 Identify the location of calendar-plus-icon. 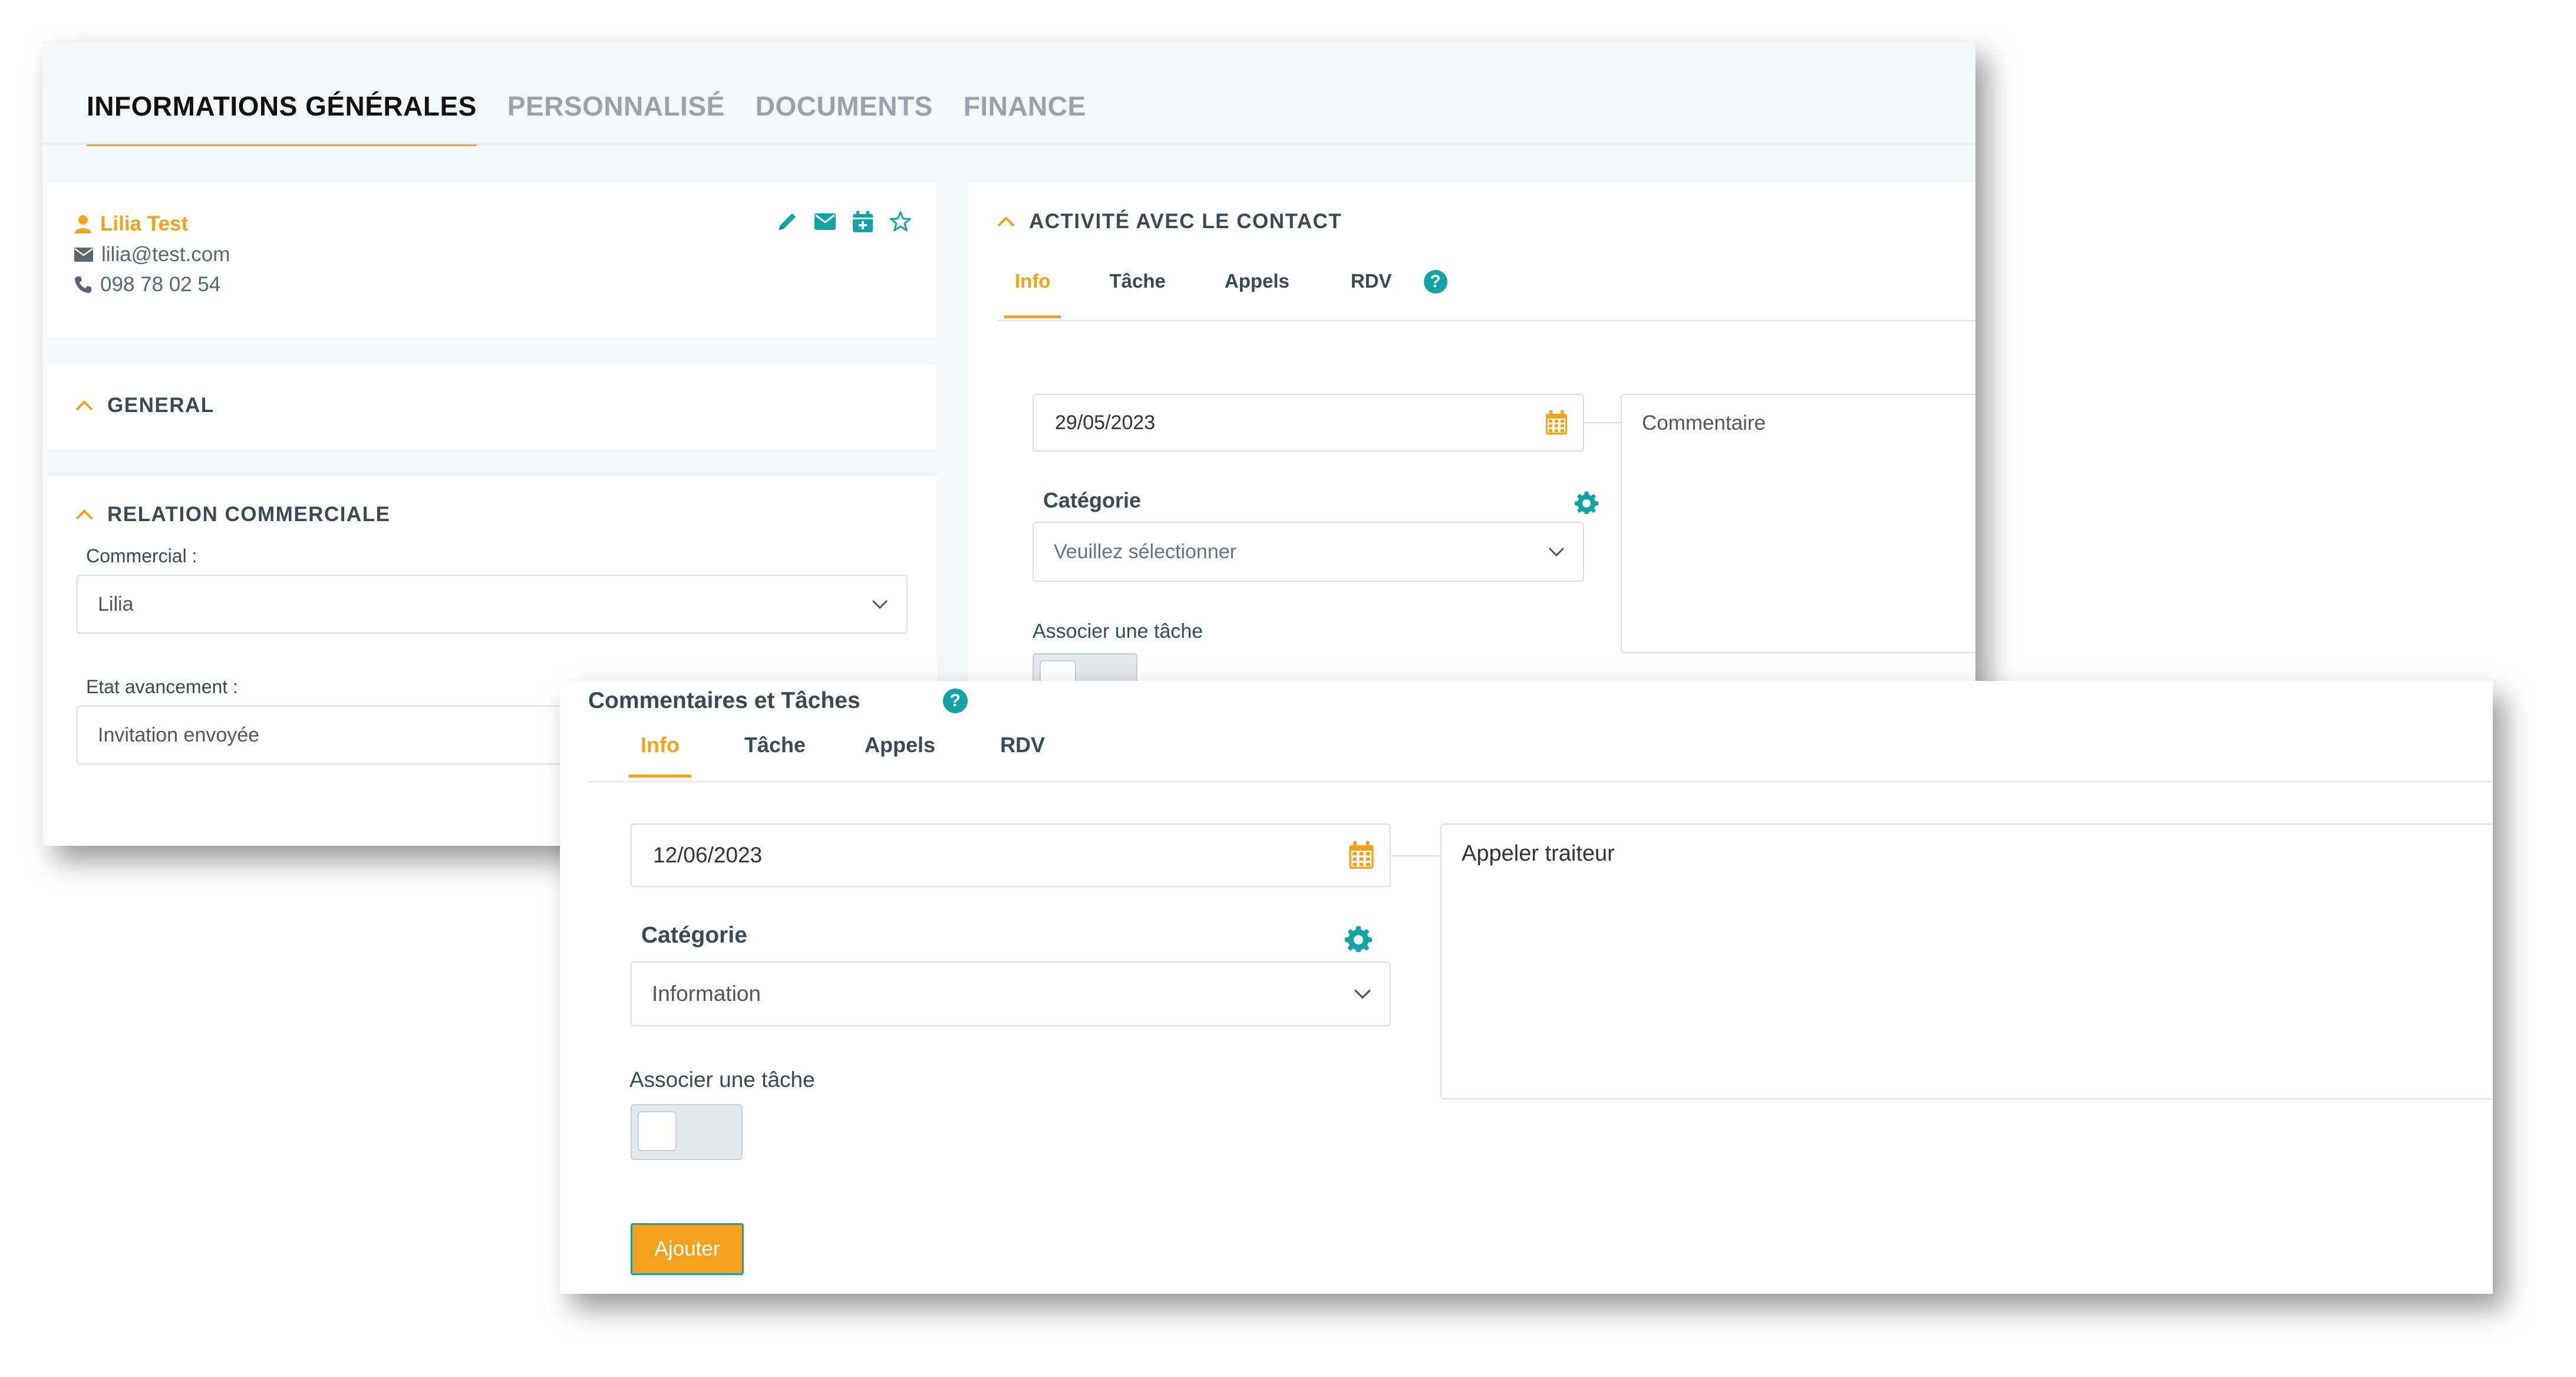
(863, 221).